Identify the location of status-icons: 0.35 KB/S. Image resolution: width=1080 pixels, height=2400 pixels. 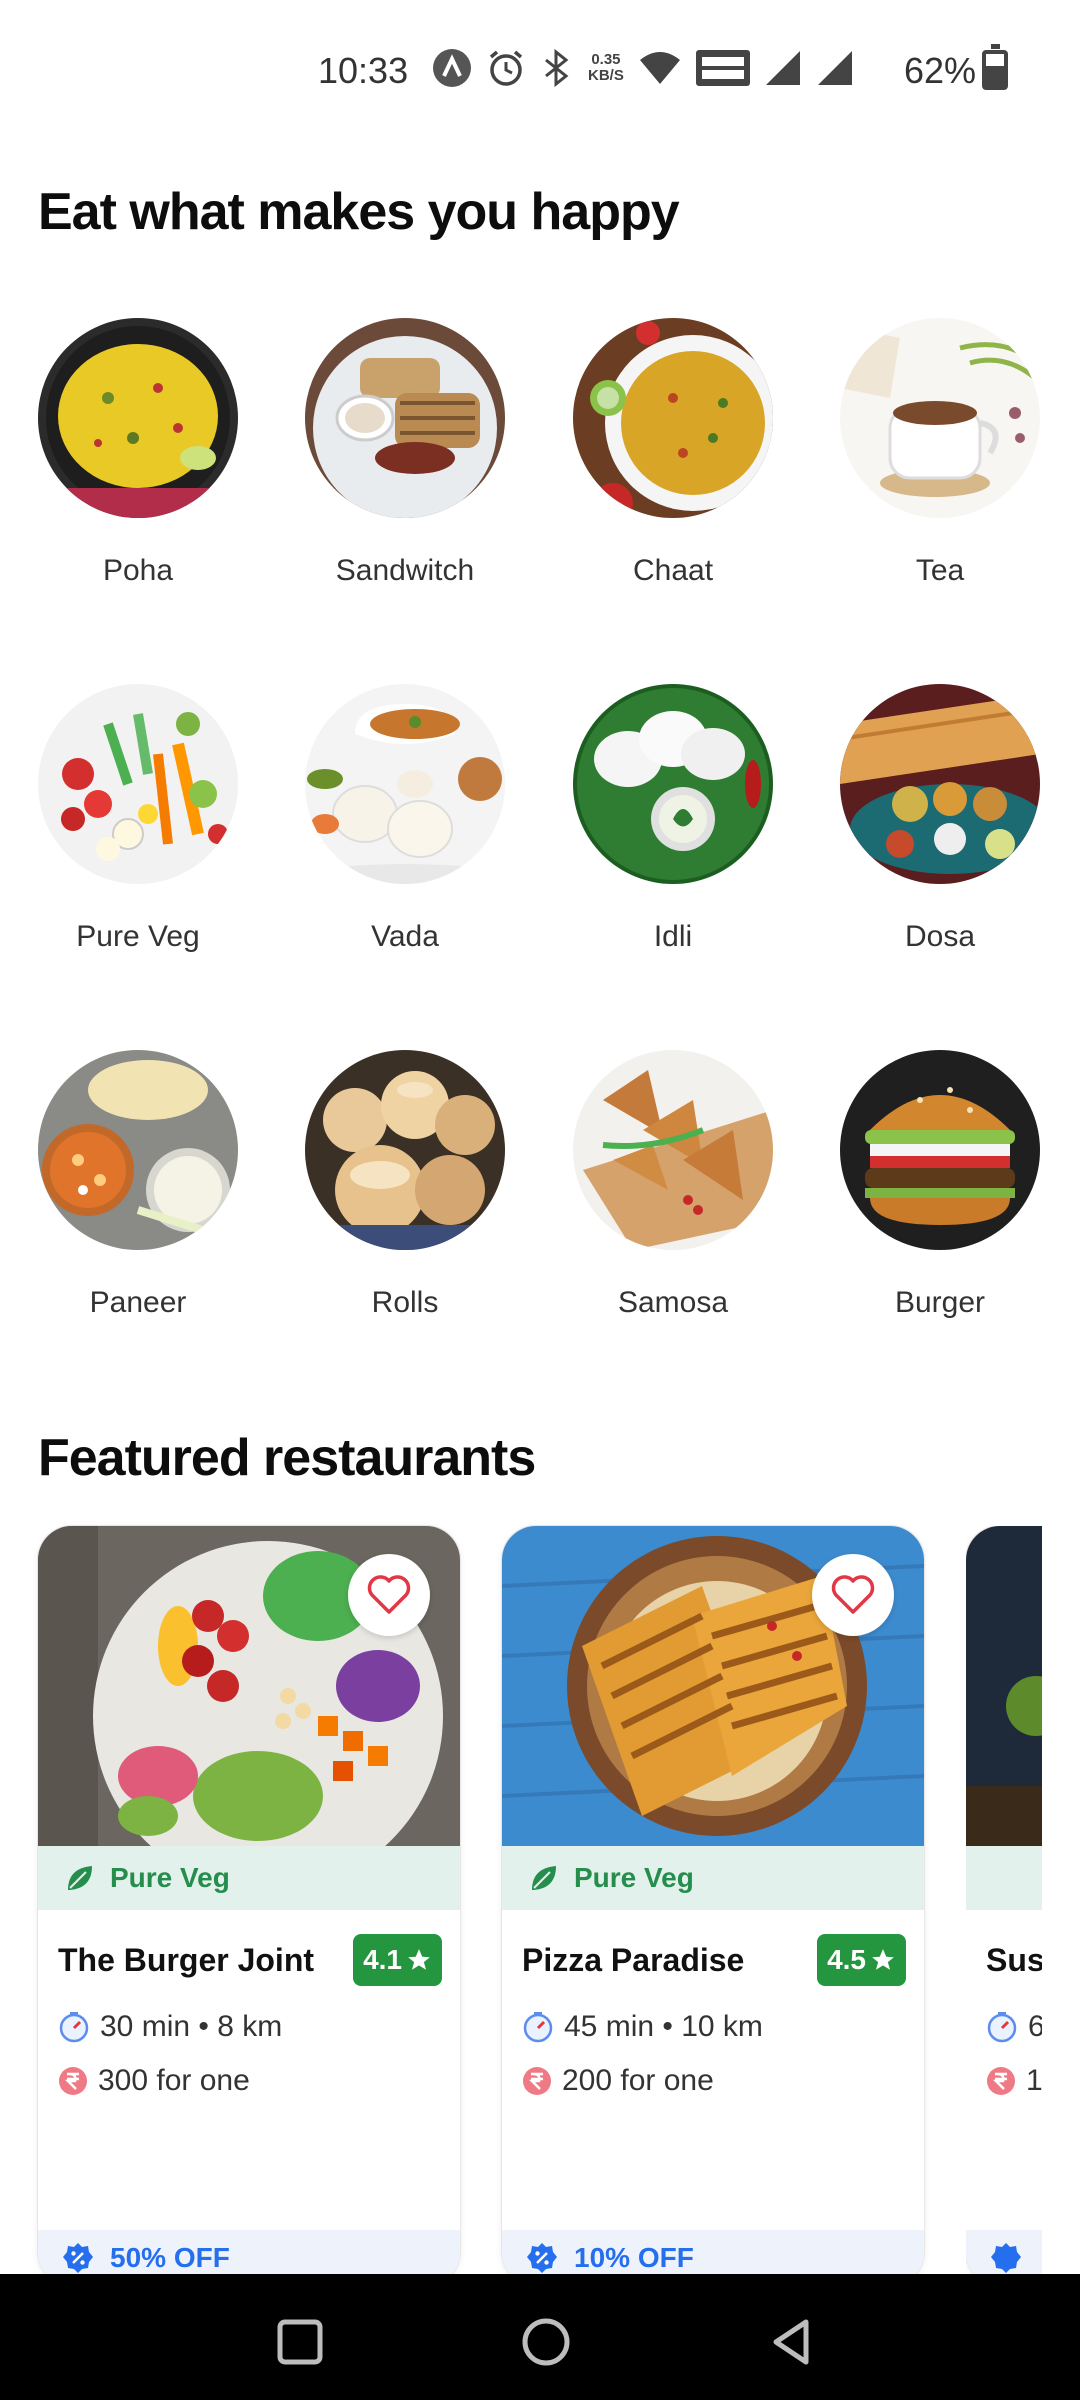
(643, 68).